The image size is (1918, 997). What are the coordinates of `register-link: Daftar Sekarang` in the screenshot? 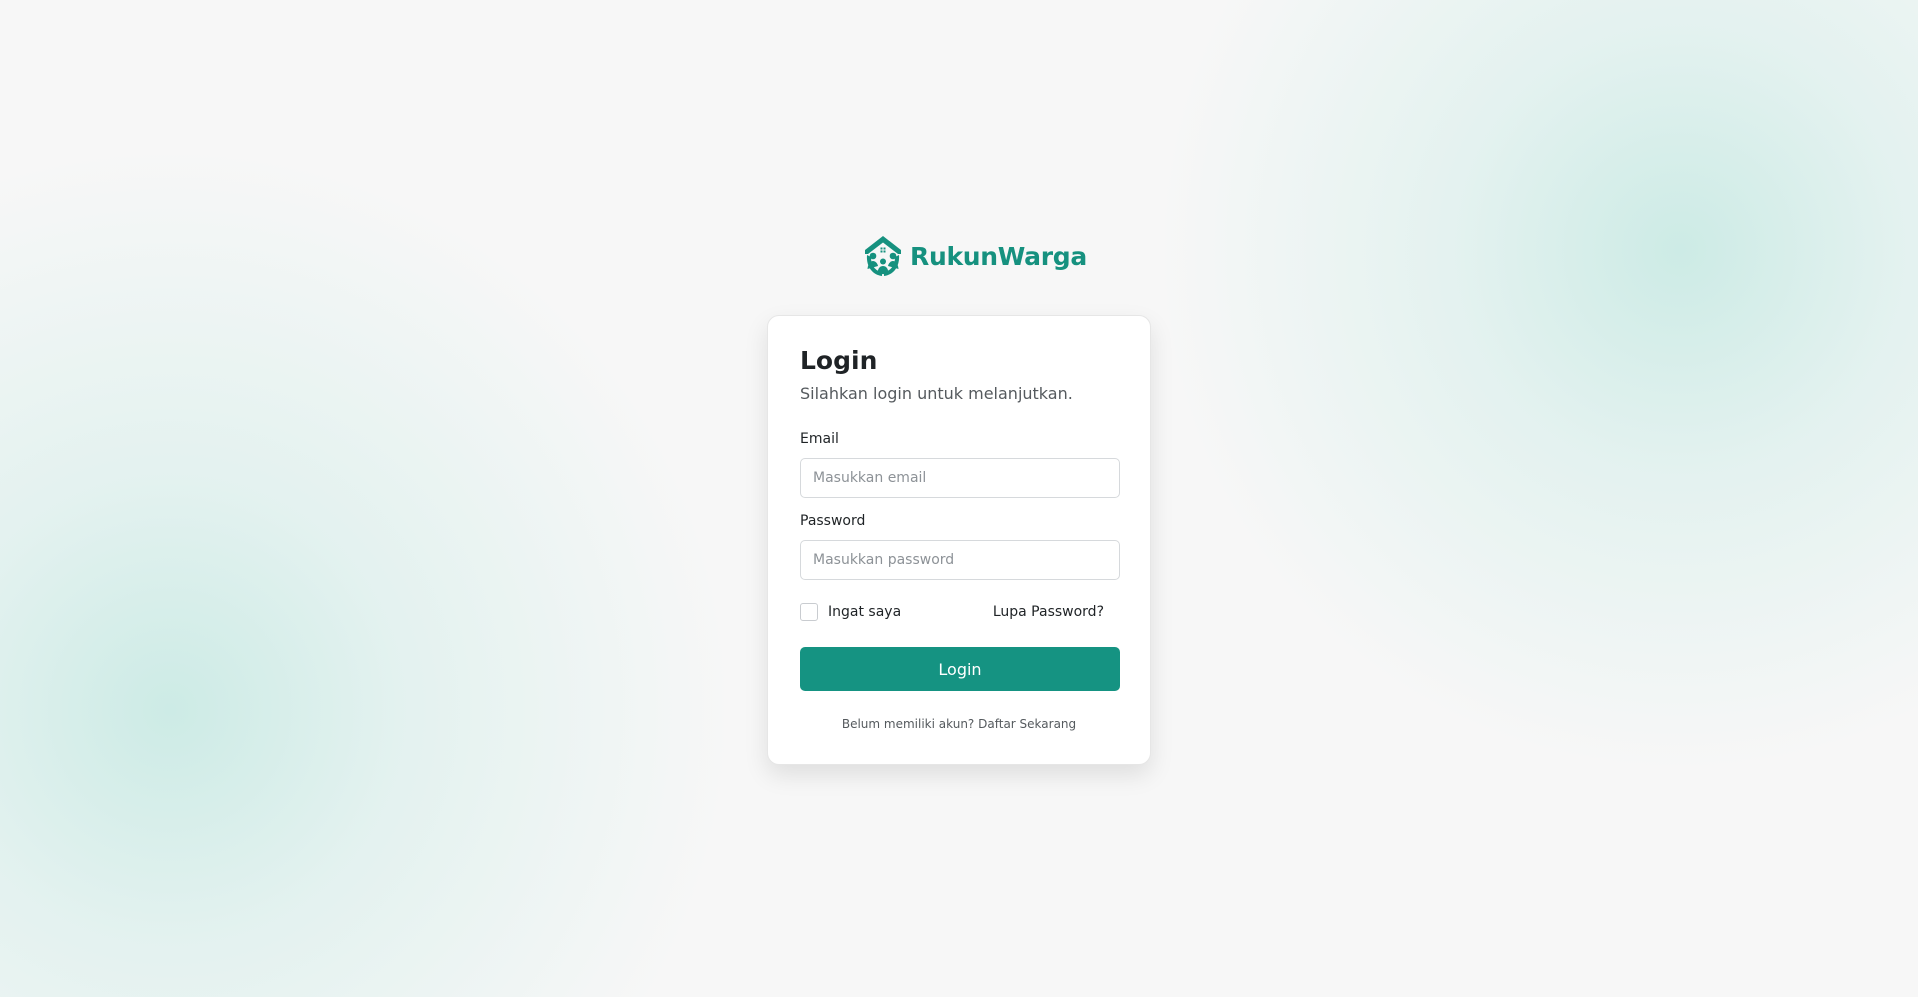 It's located at (1027, 724).